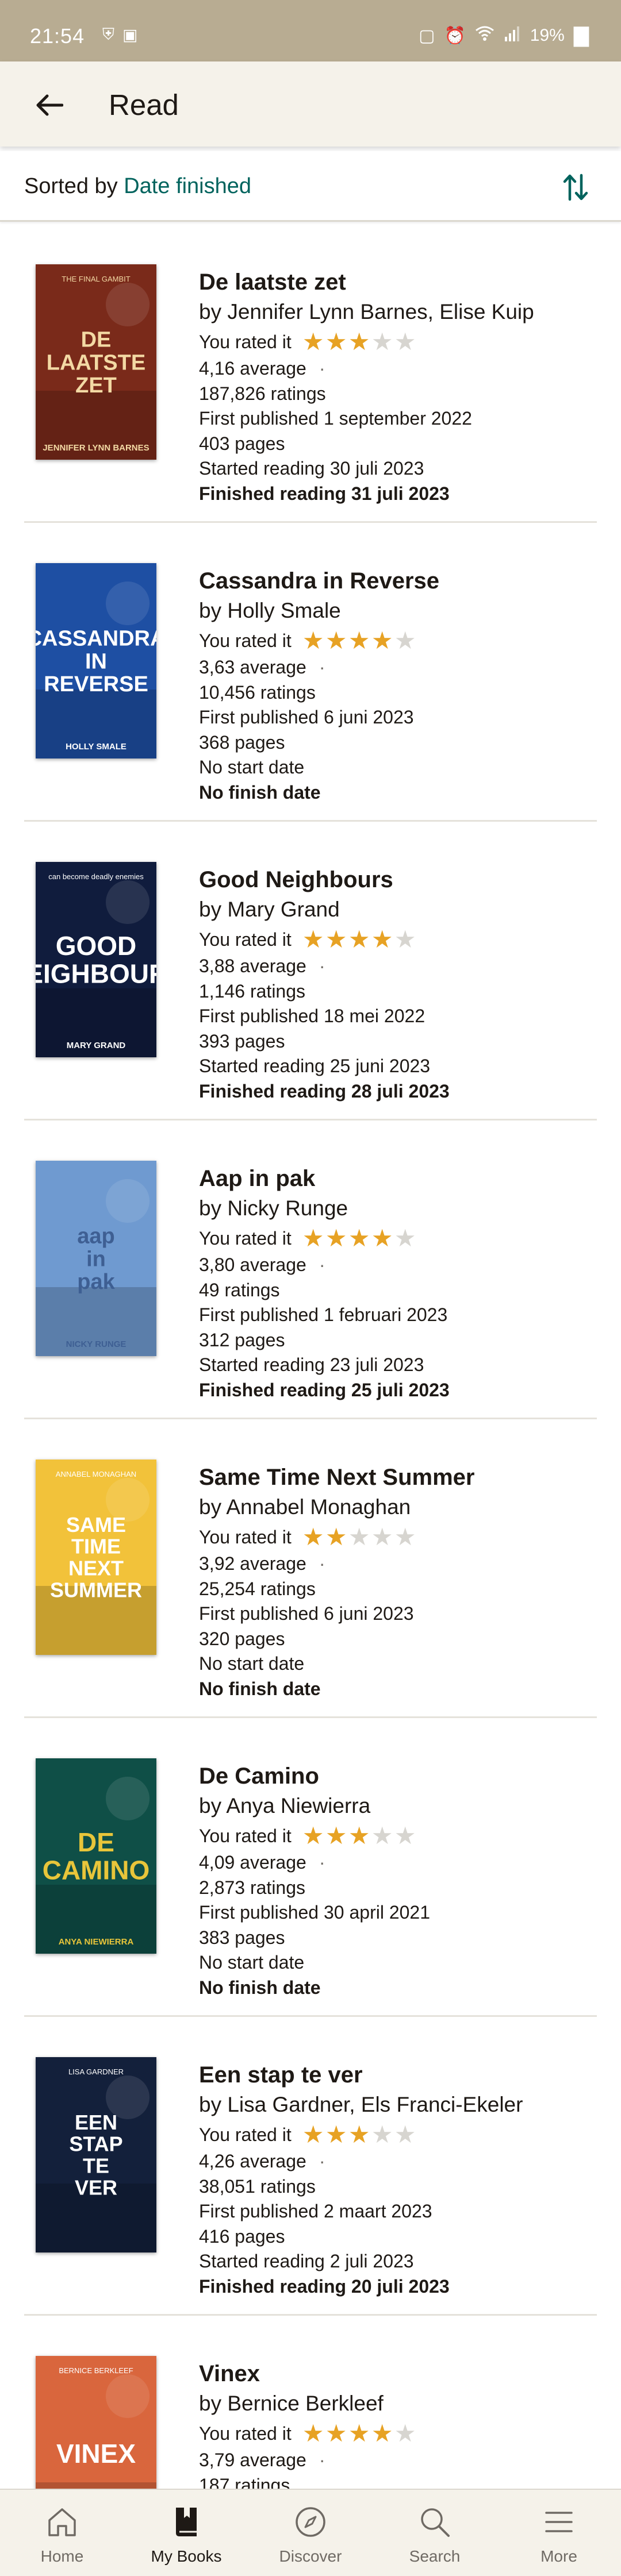 The width and height of the screenshot is (621, 2576). What do you see at coordinates (186, 2533) in the screenshot?
I see `nav-my-books: My Books` at bounding box center [186, 2533].